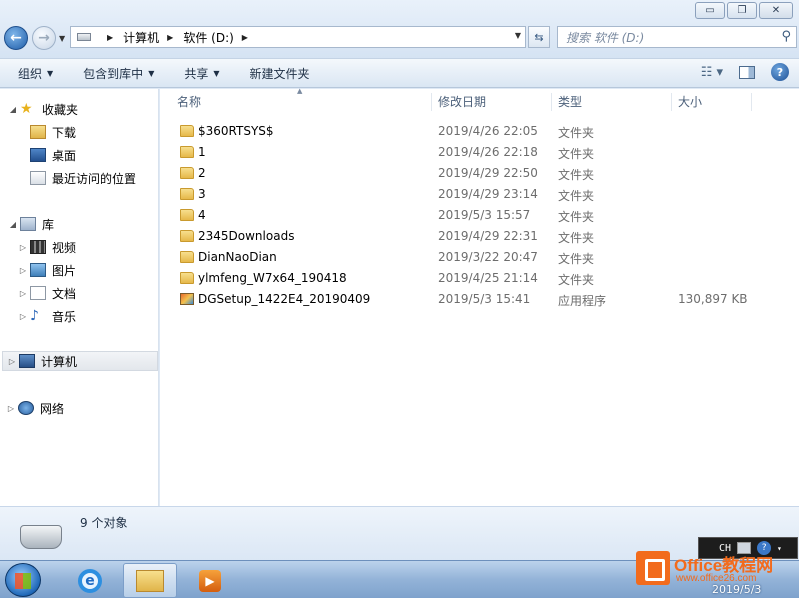 The width and height of the screenshot is (799, 598). What do you see at coordinates (189, 101) in the screenshot?
I see `column-header-name: 名称` at bounding box center [189, 101].